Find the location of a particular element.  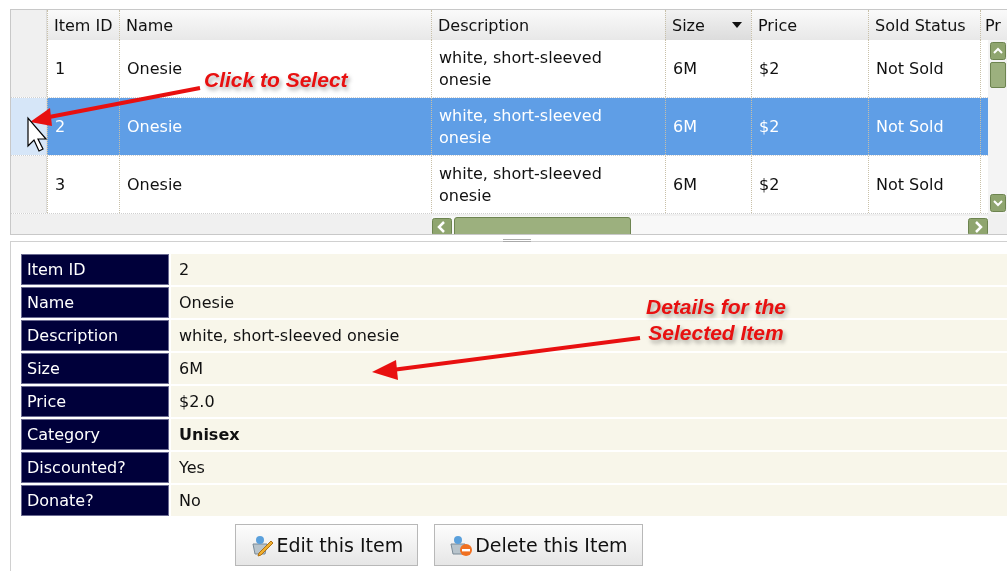

table-cell: 3 is located at coordinates (83, 184).